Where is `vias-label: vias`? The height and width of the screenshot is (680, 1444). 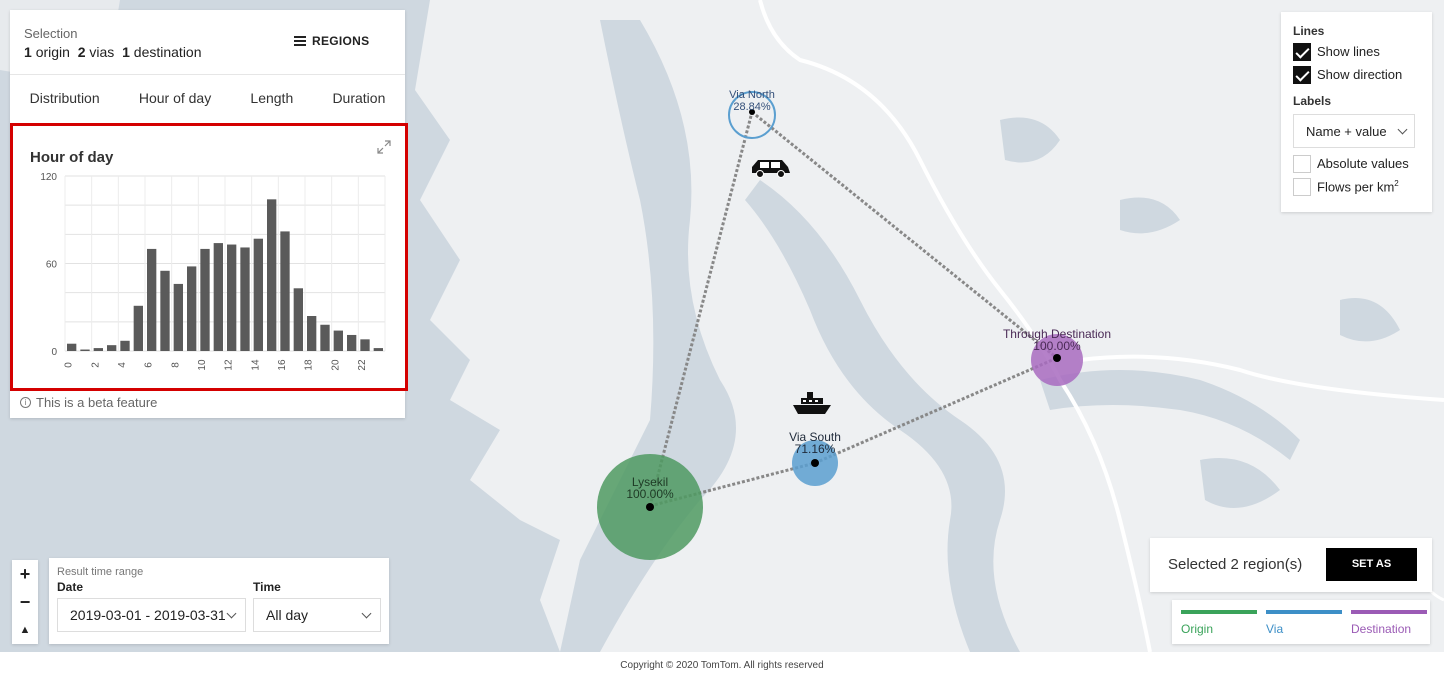
vias-label: vias is located at coordinates (102, 52).